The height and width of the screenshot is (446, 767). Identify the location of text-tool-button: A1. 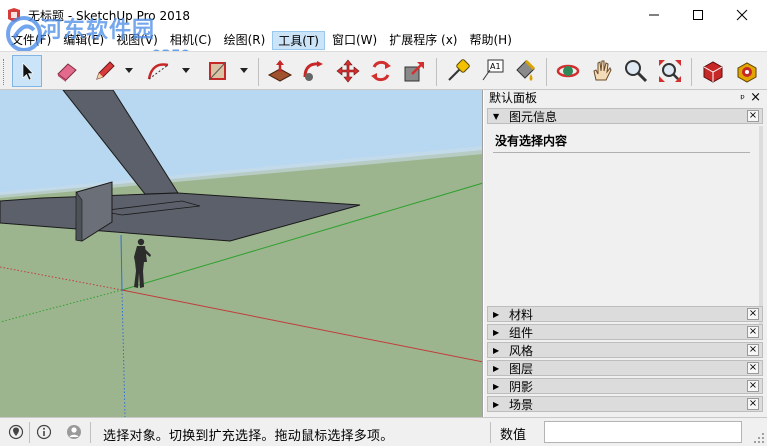
(492, 71).